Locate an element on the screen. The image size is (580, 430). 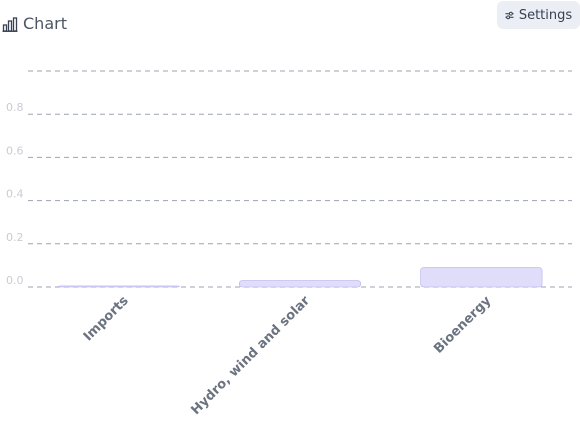
chart-title: Chart is located at coordinates (45, 23).